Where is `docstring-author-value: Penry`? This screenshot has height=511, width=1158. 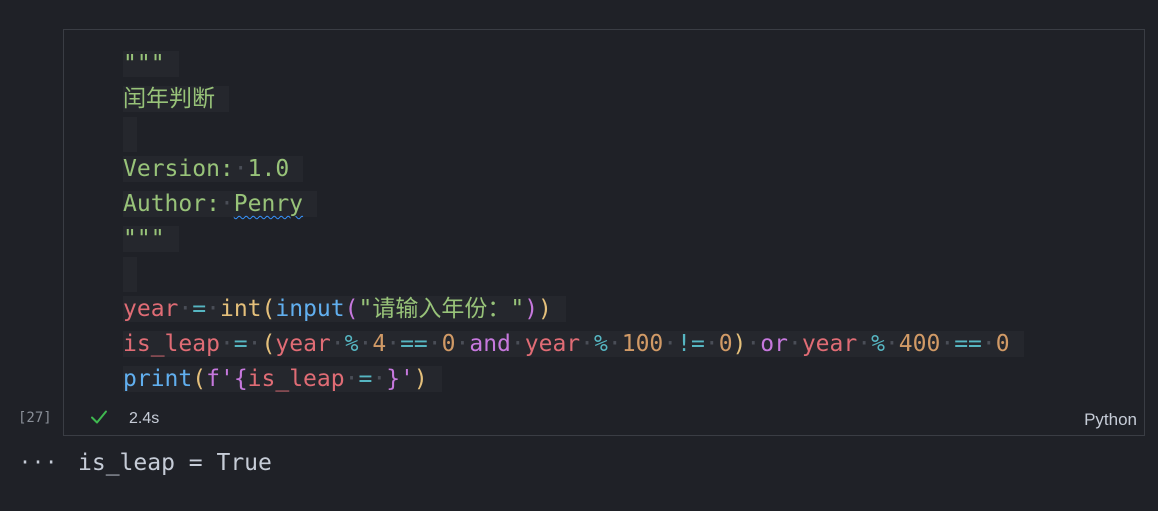
docstring-author-value: Penry is located at coordinates (268, 204).